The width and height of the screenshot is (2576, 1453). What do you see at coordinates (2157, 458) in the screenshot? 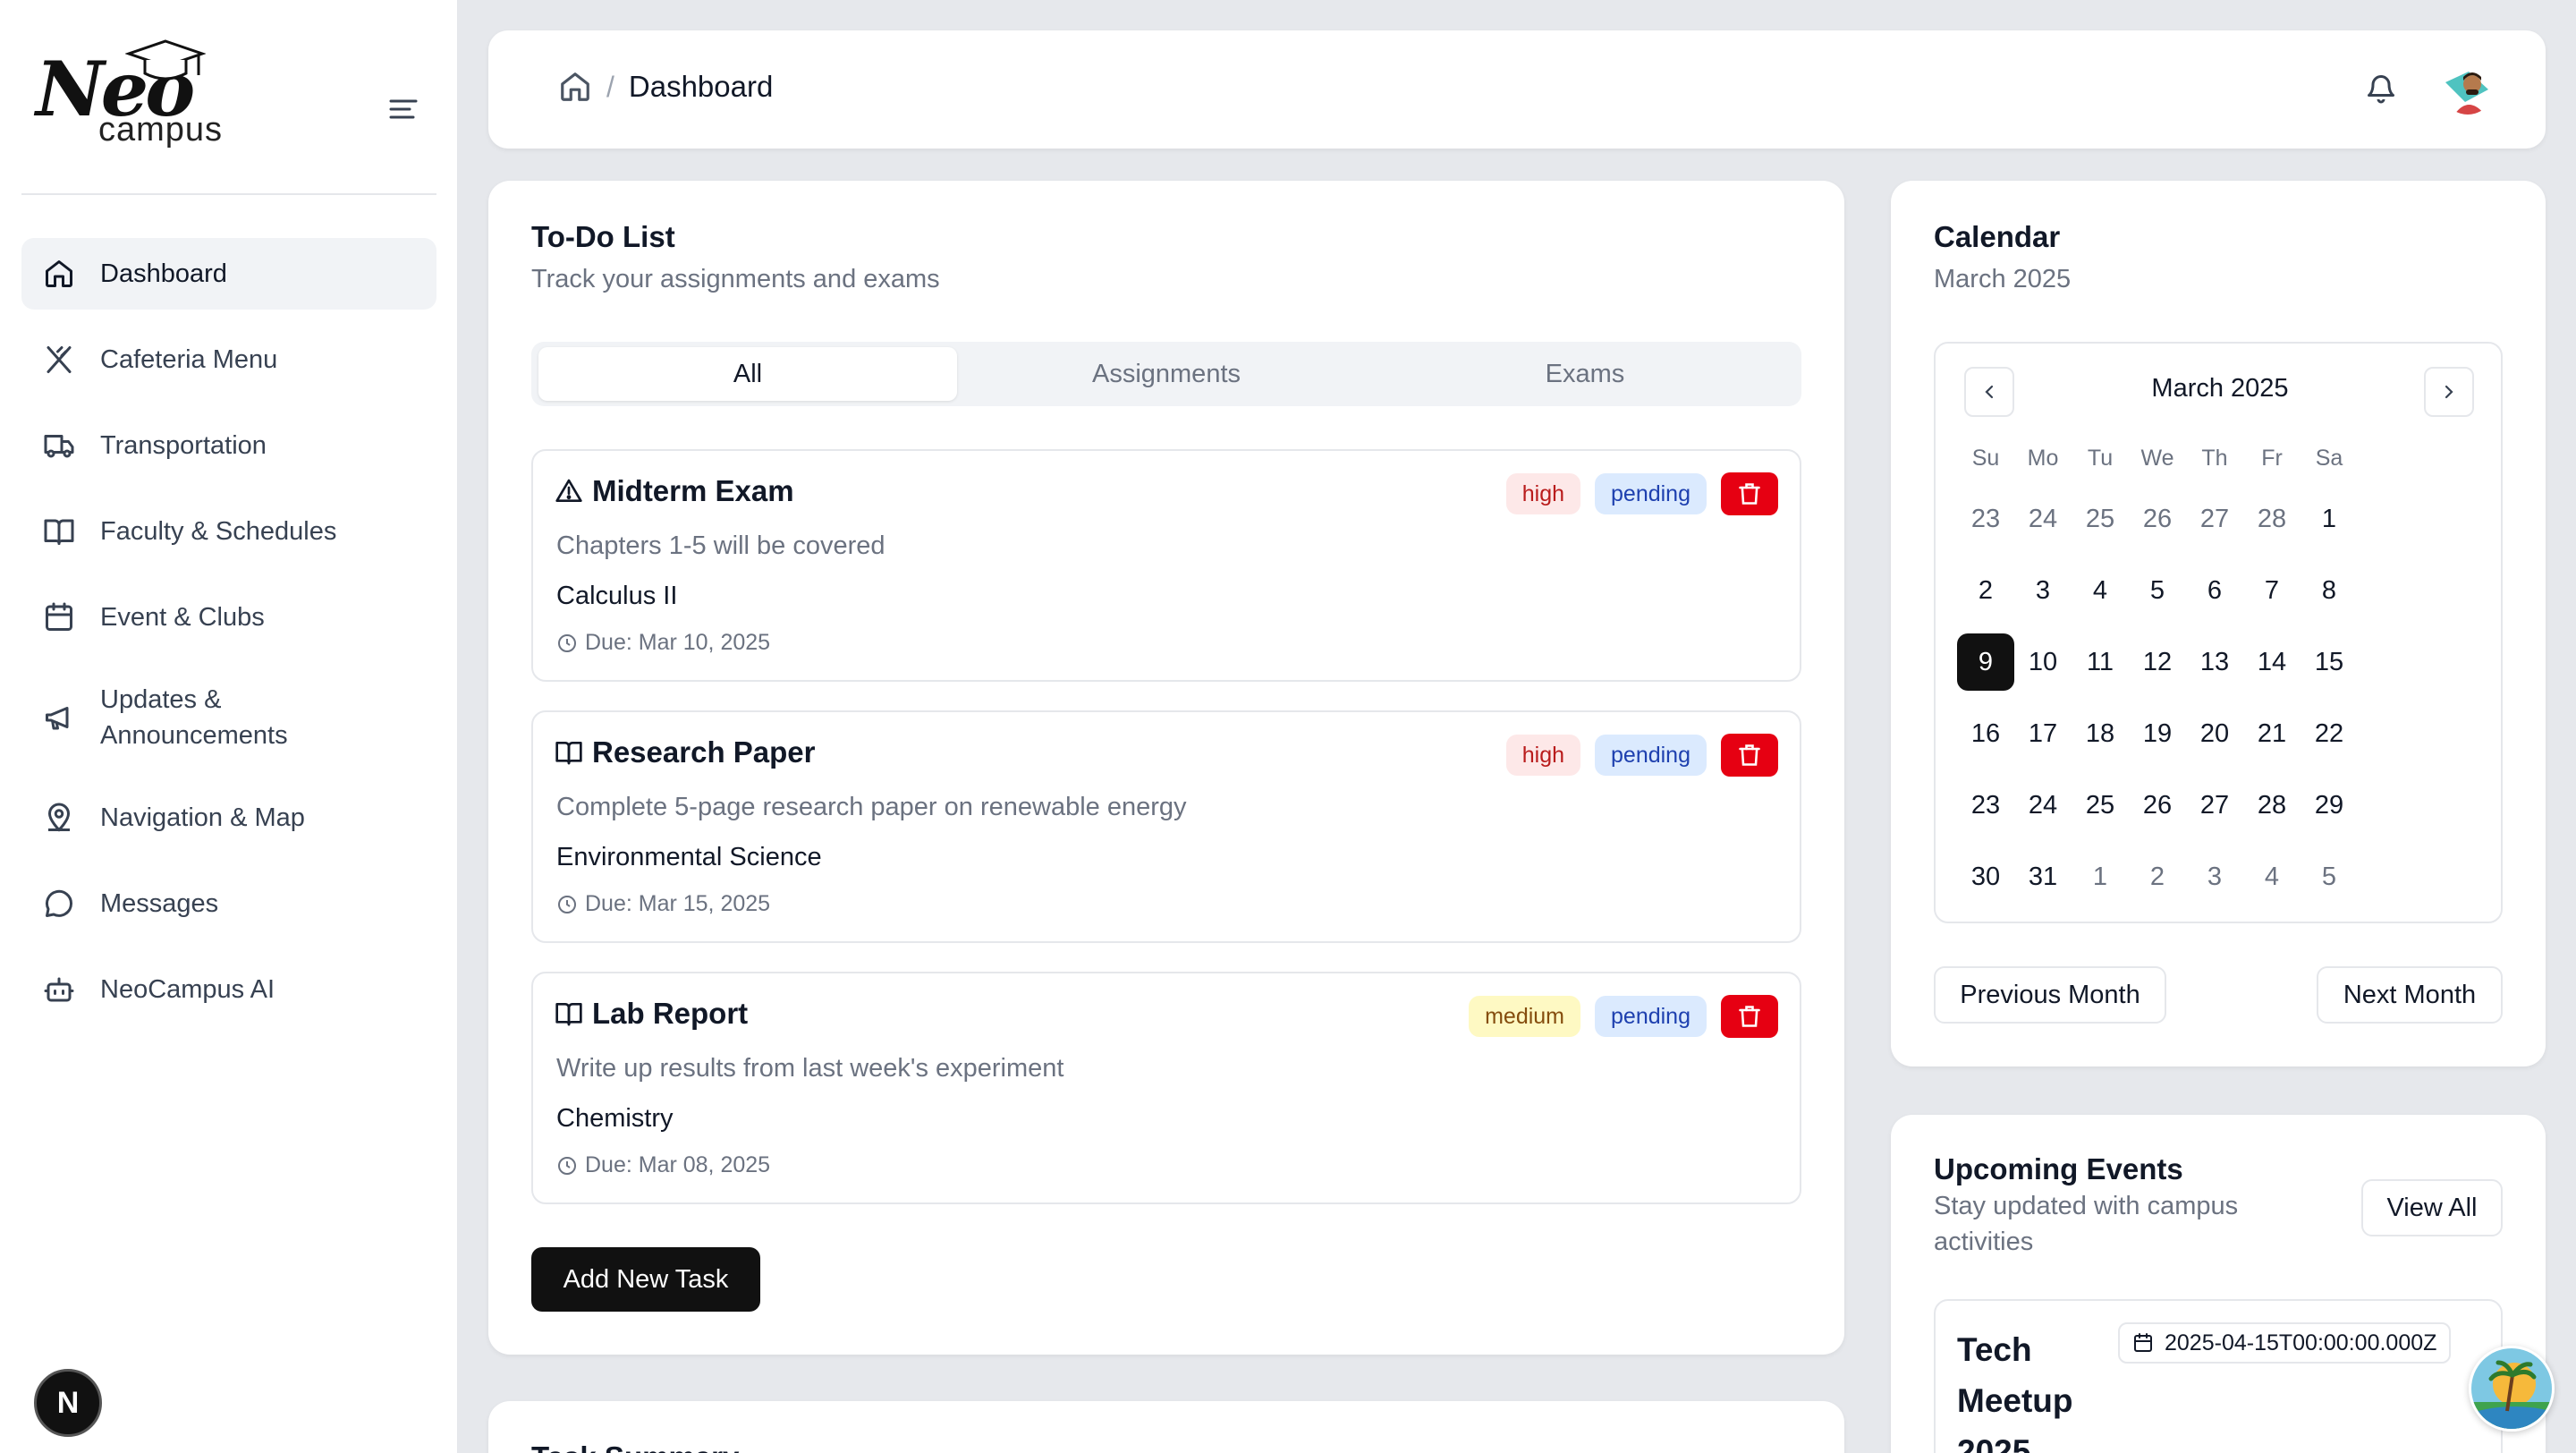
I see `calendar-weekday-row: Su Mo Tu We Th Fr Sa` at bounding box center [2157, 458].